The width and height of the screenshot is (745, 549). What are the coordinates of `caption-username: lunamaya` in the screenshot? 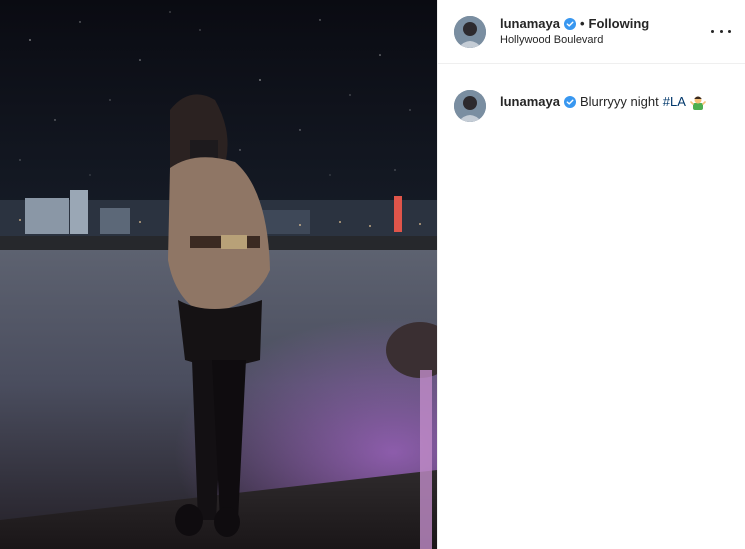 It's located at (530, 102).